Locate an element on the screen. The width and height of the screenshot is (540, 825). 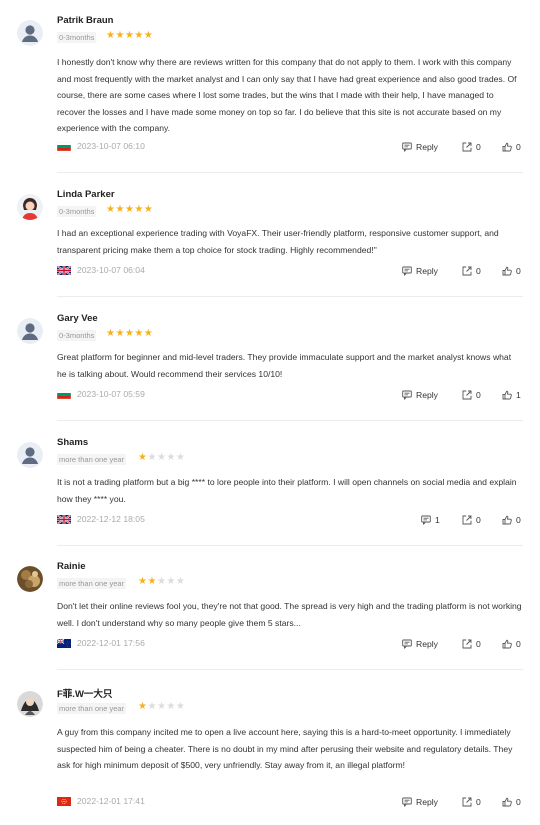
like-button: 1 is located at coordinates (511, 395).